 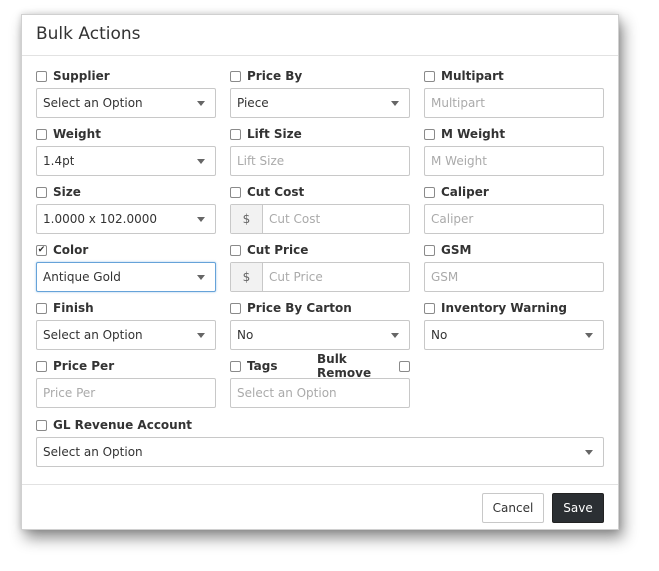 I want to click on finish-checkbox, so click(x=41, y=308).